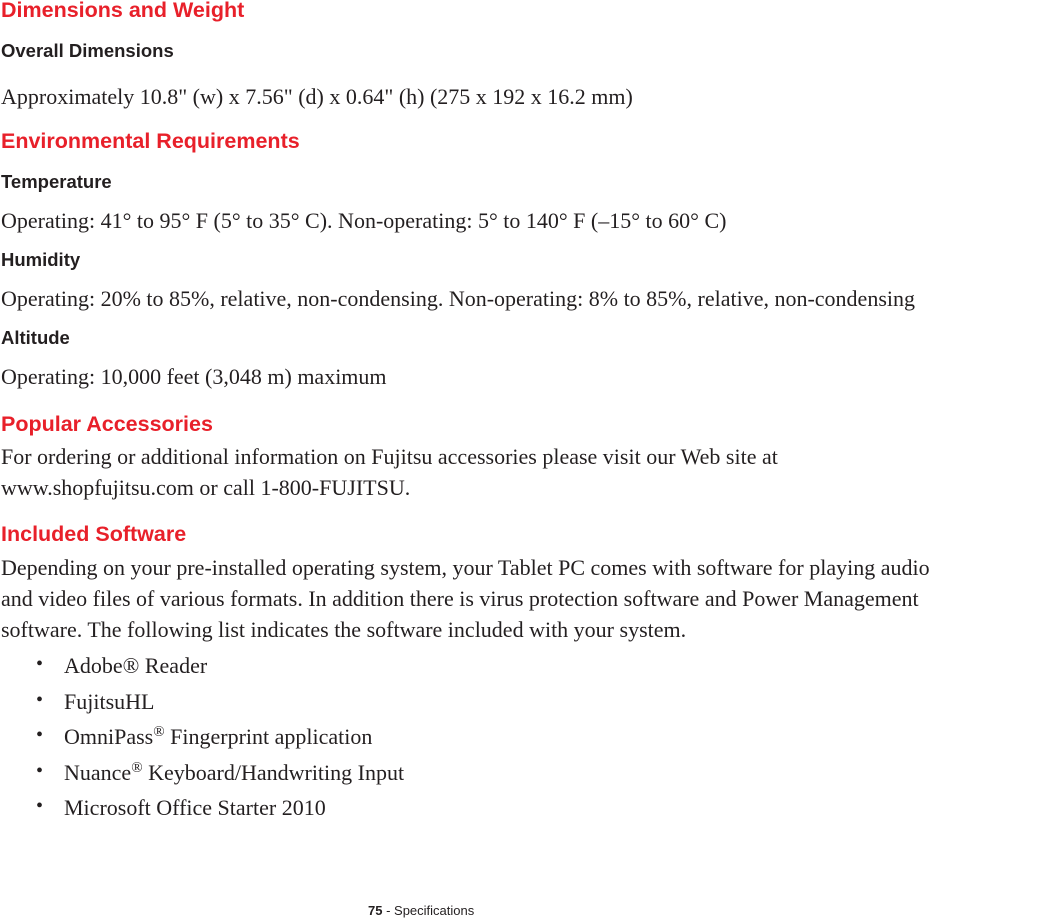 This screenshot has height=921, width=1040. What do you see at coordinates (375, 910) in the screenshot?
I see `page-number: 75` at bounding box center [375, 910].